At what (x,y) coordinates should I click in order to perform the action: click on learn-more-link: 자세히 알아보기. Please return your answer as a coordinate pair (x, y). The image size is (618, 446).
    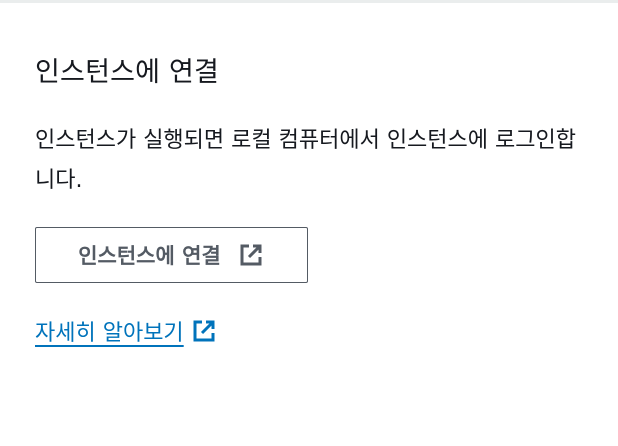
    Looking at the image, I should click on (126, 331).